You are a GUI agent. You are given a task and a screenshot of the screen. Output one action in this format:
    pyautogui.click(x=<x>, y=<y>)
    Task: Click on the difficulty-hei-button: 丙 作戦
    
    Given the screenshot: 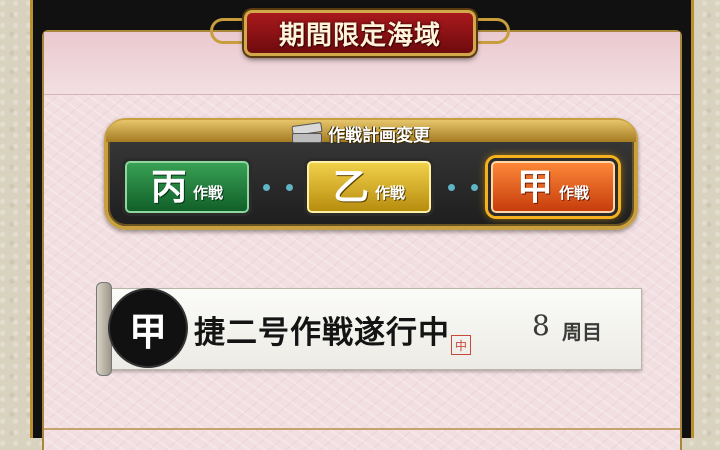 What is the action you would take?
    pyautogui.click(x=187, y=187)
    